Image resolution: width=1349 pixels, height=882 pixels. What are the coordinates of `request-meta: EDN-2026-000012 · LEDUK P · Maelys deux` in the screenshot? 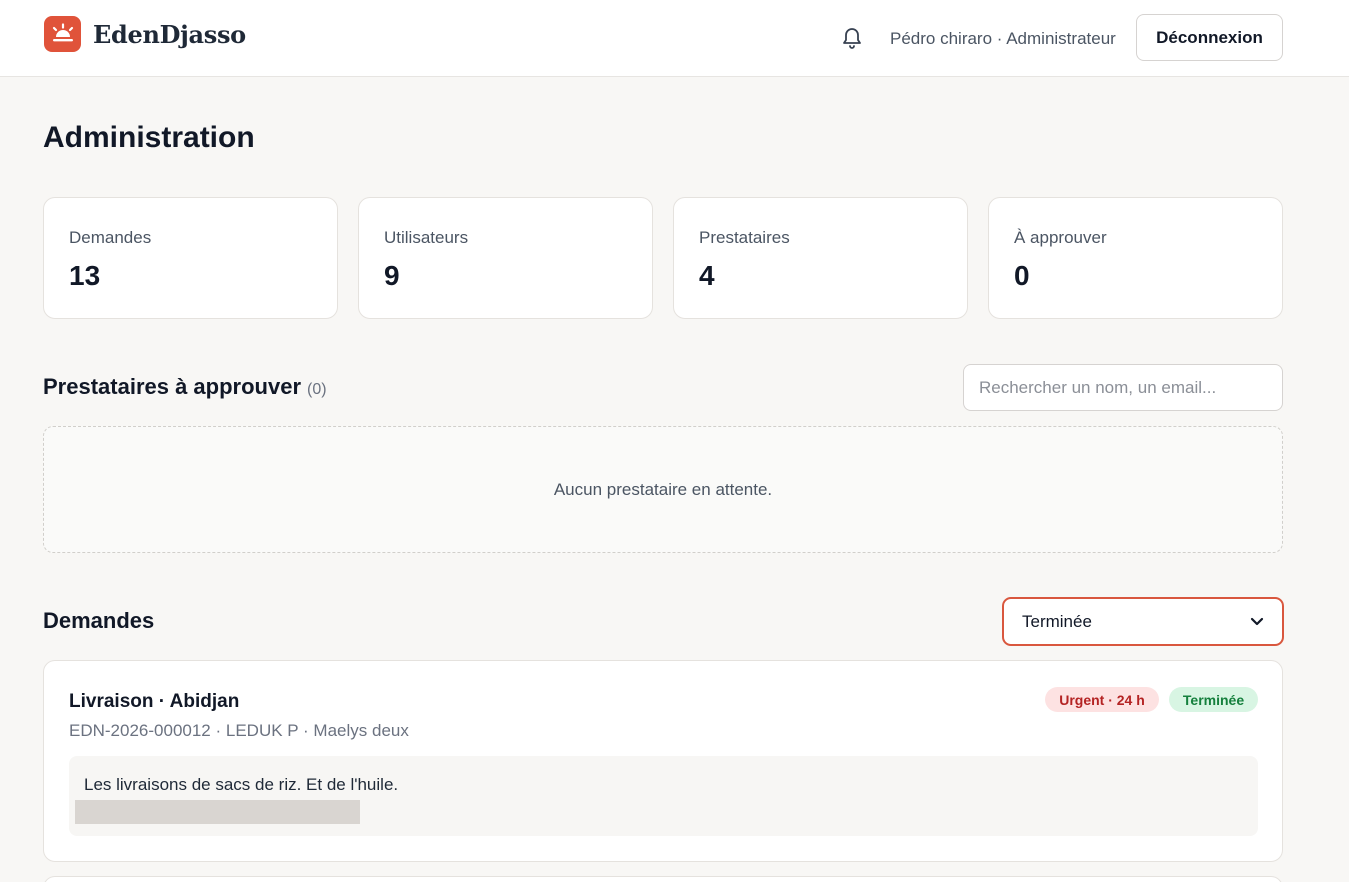 It's located at (239, 730).